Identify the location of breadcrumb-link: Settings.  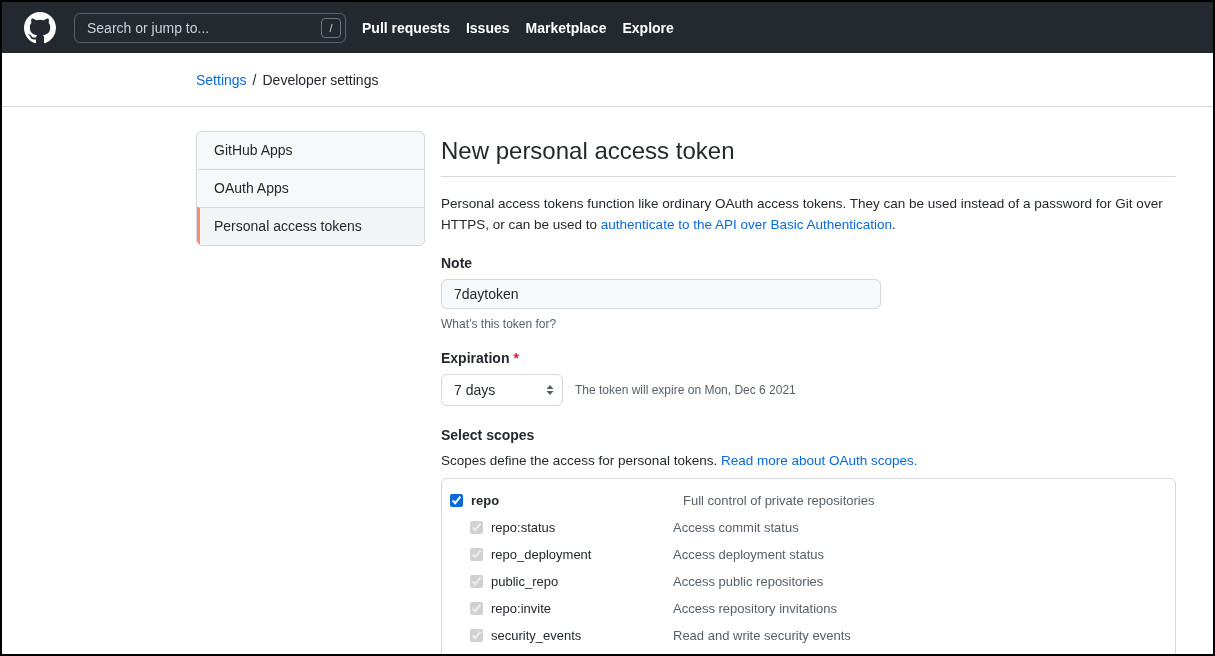
(221, 79).